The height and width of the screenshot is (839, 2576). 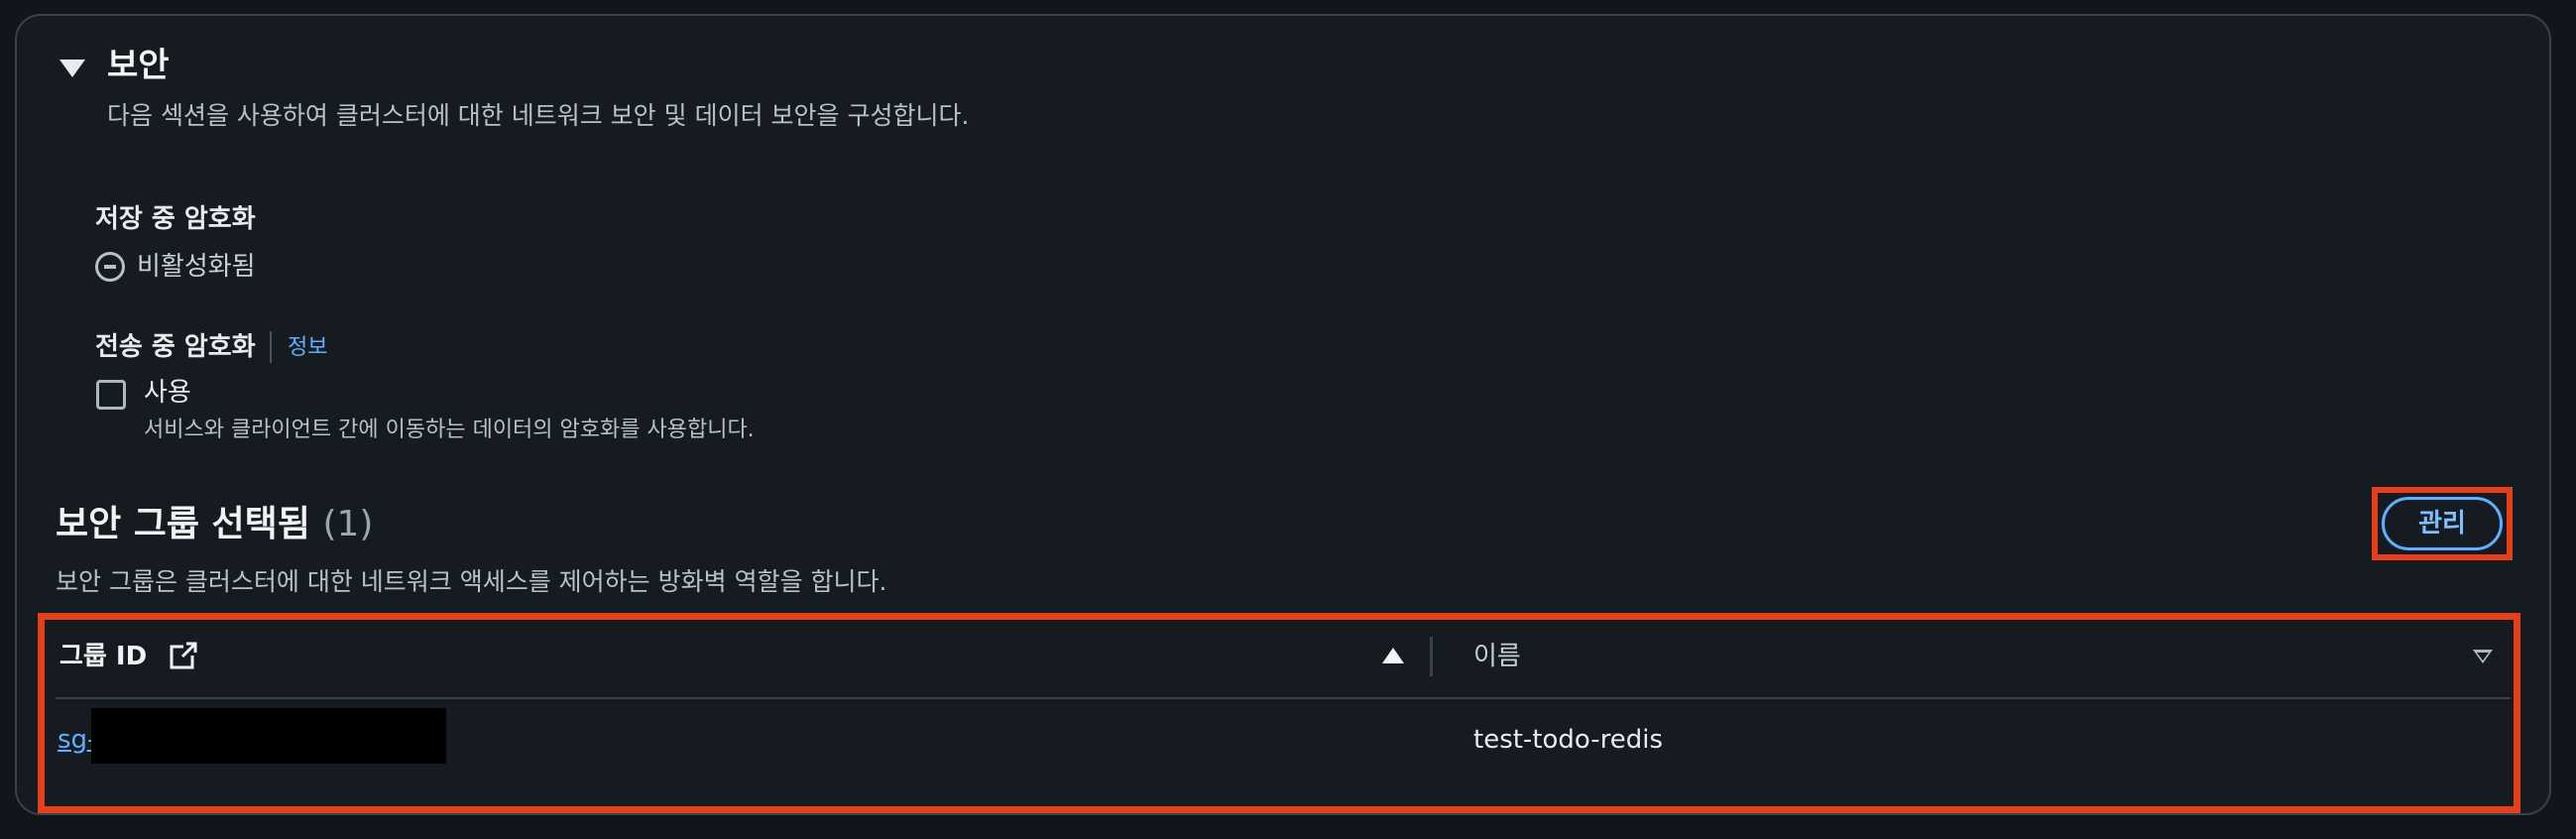 What do you see at coordinates (72, 69) in the screenshot?
I see `caret-down-icon` at bounding box center [72, 69].